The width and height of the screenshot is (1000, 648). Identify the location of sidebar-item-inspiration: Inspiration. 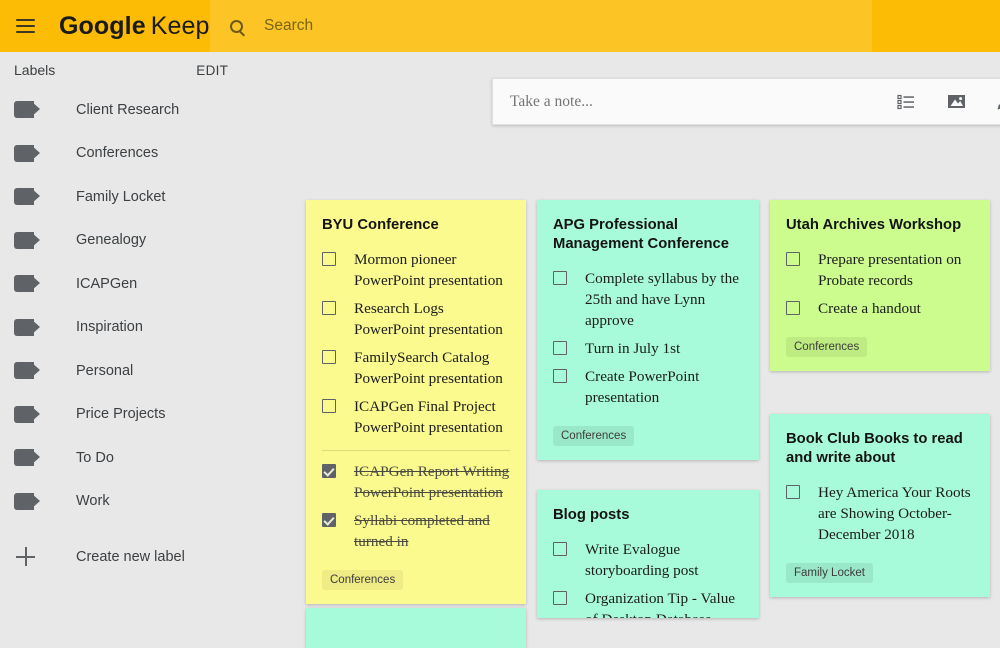
(140, 328).